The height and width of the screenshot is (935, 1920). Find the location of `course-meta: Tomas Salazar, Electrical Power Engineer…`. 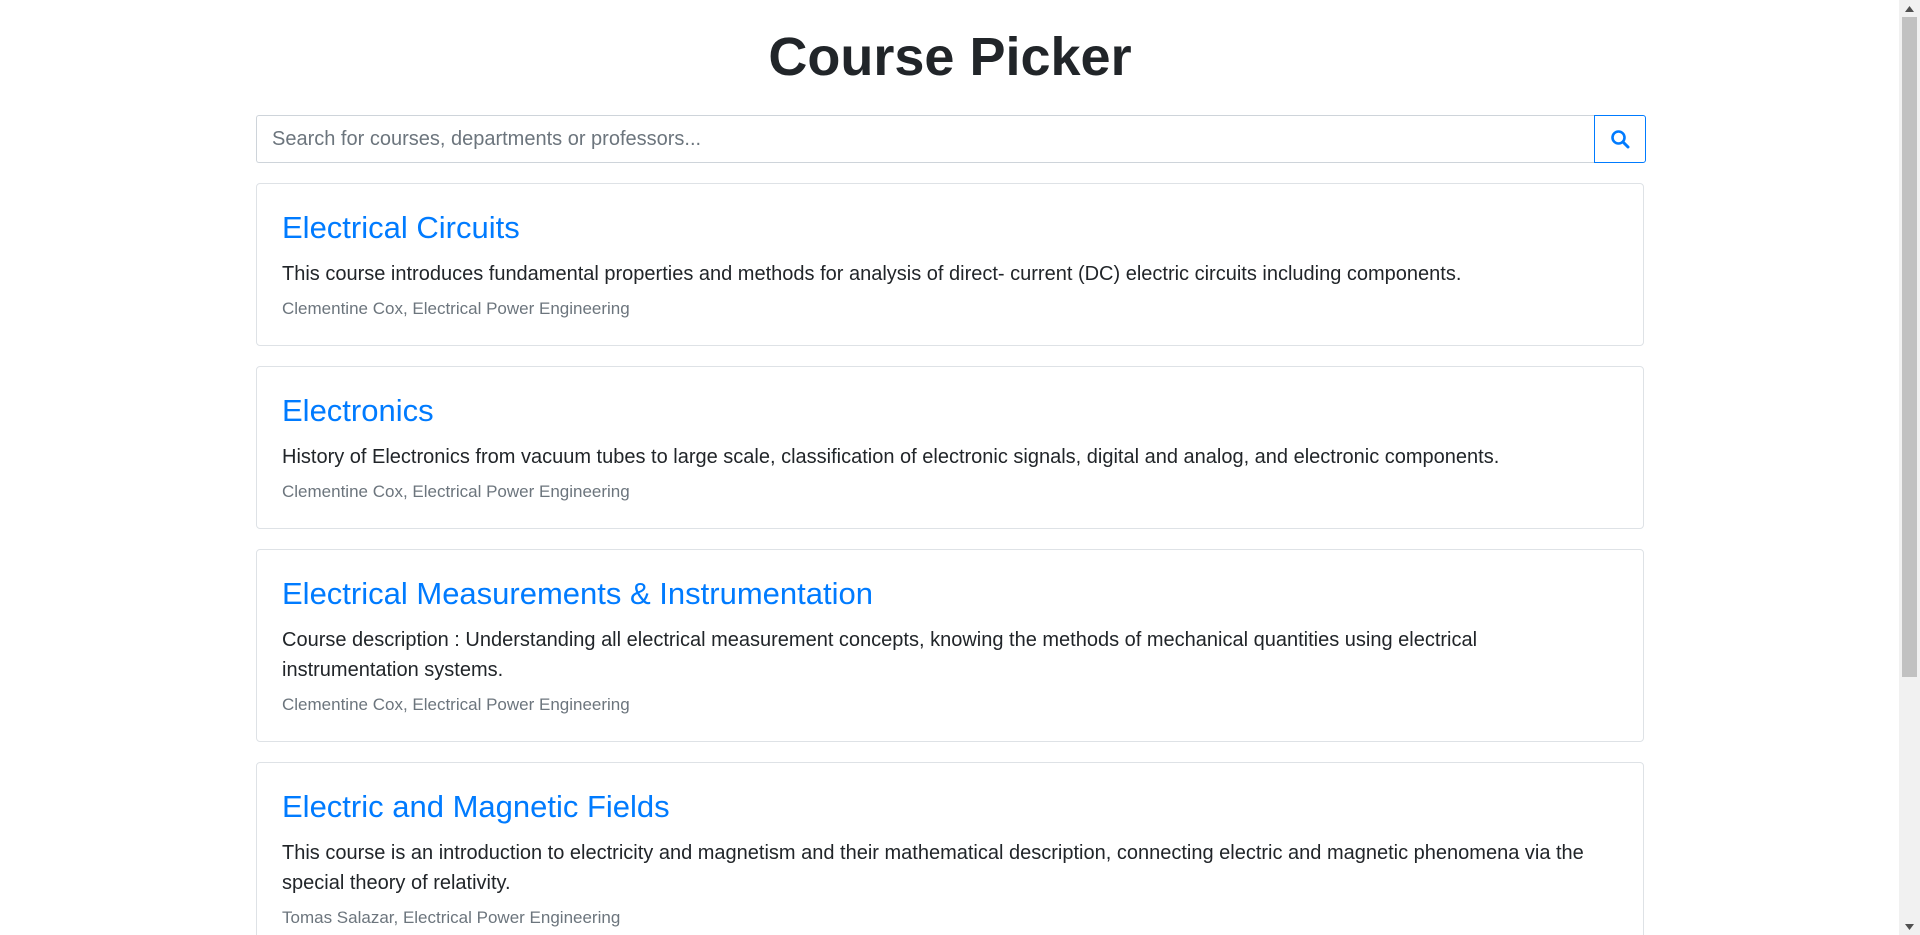

course-meta: Tomas Salazar, Electrical Power Engineer… is located at coordinates (451, 917).